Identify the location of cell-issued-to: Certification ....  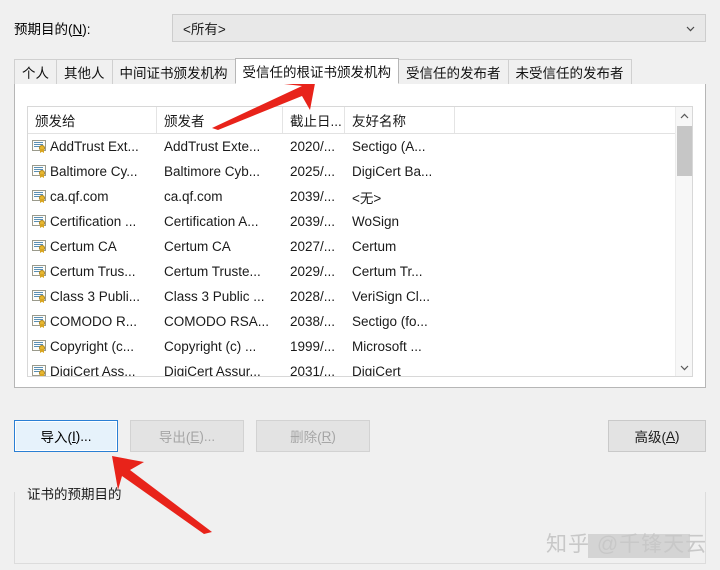
(92, 221).